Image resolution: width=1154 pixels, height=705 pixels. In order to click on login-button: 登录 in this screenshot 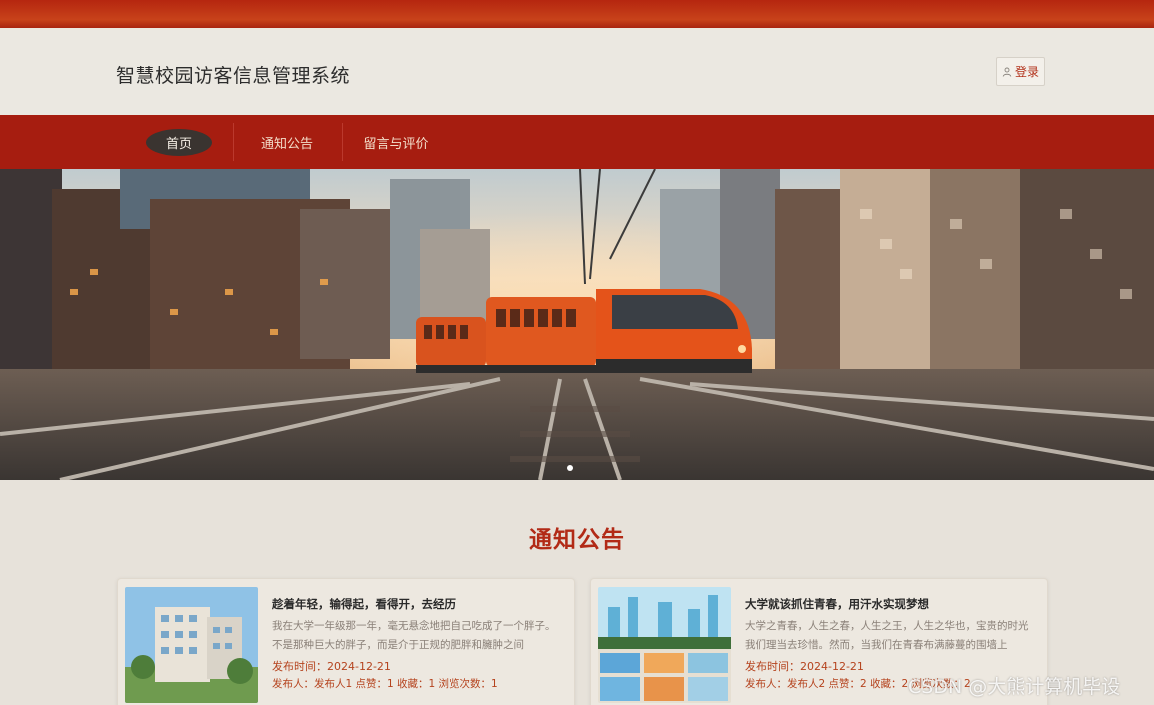, I will do `click(1020, 71)`.